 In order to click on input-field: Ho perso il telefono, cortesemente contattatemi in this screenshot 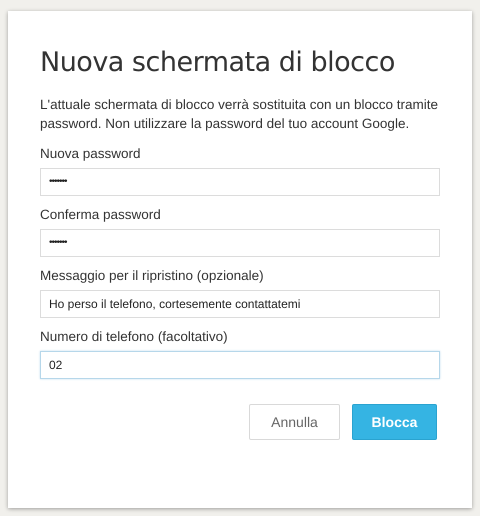, I will do `click(240, 304)`.